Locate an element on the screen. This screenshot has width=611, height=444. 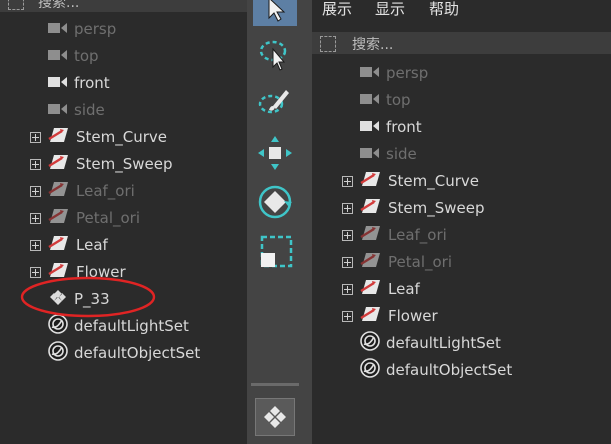
lasso-select-icon is located at coordinates (273, 55).